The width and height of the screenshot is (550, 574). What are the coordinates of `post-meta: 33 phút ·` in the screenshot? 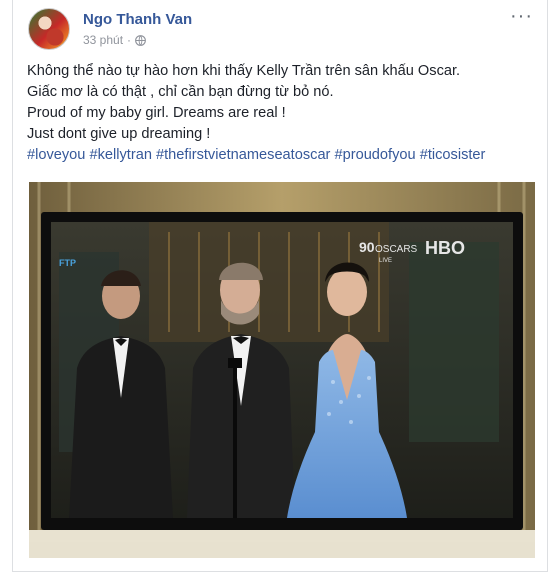 It's located at (114, 40).